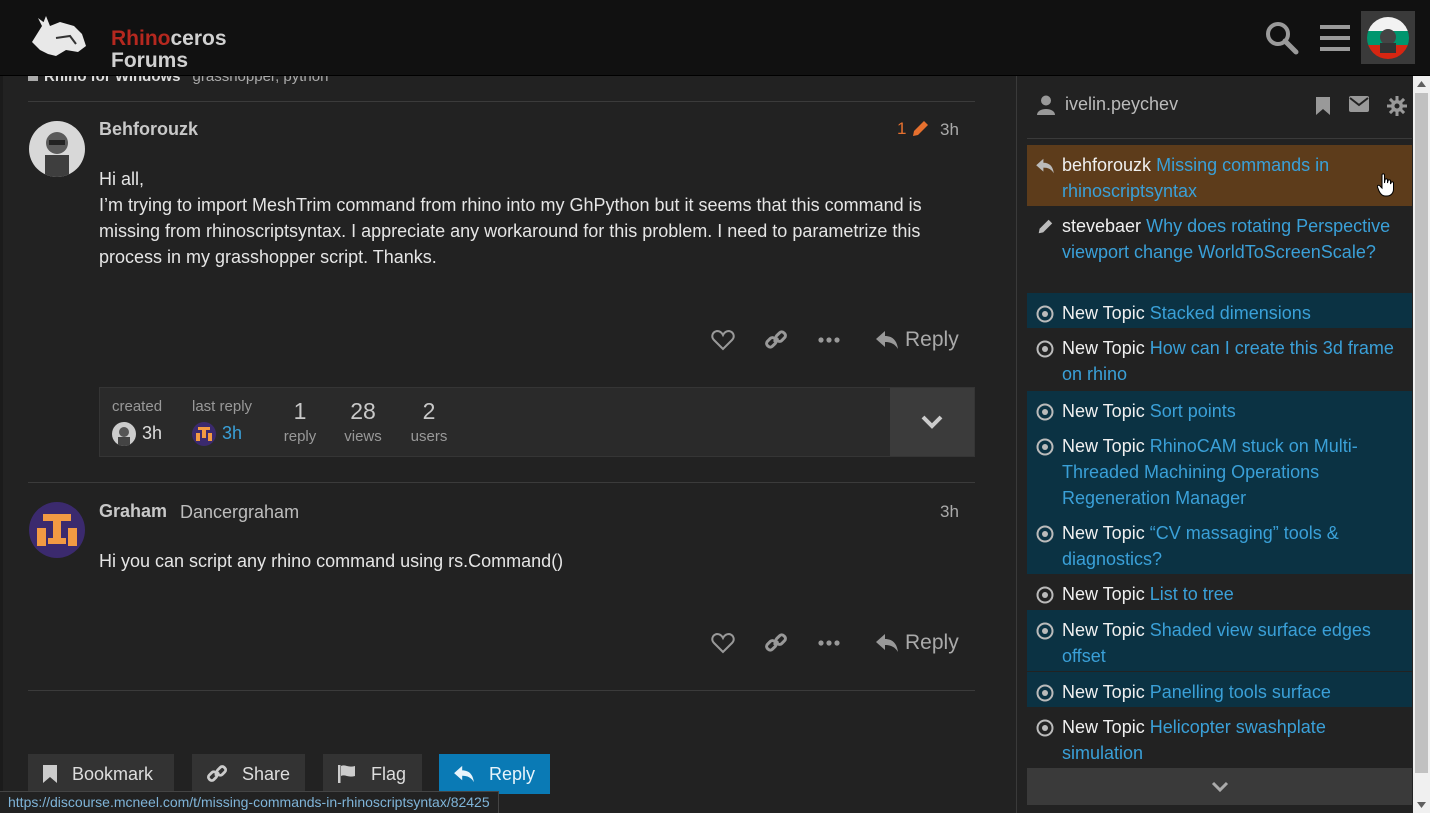  What do you see at coordinates (389, 773) in the screenshot?
I see `flag-label: Flag` at bounding box center [389, 773].